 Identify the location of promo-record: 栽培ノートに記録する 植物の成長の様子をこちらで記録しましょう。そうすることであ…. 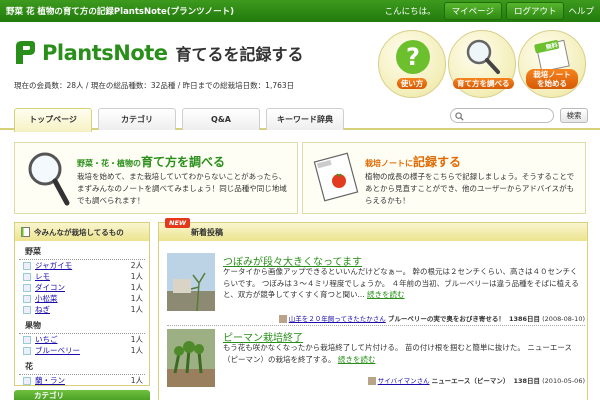
(444, 178).